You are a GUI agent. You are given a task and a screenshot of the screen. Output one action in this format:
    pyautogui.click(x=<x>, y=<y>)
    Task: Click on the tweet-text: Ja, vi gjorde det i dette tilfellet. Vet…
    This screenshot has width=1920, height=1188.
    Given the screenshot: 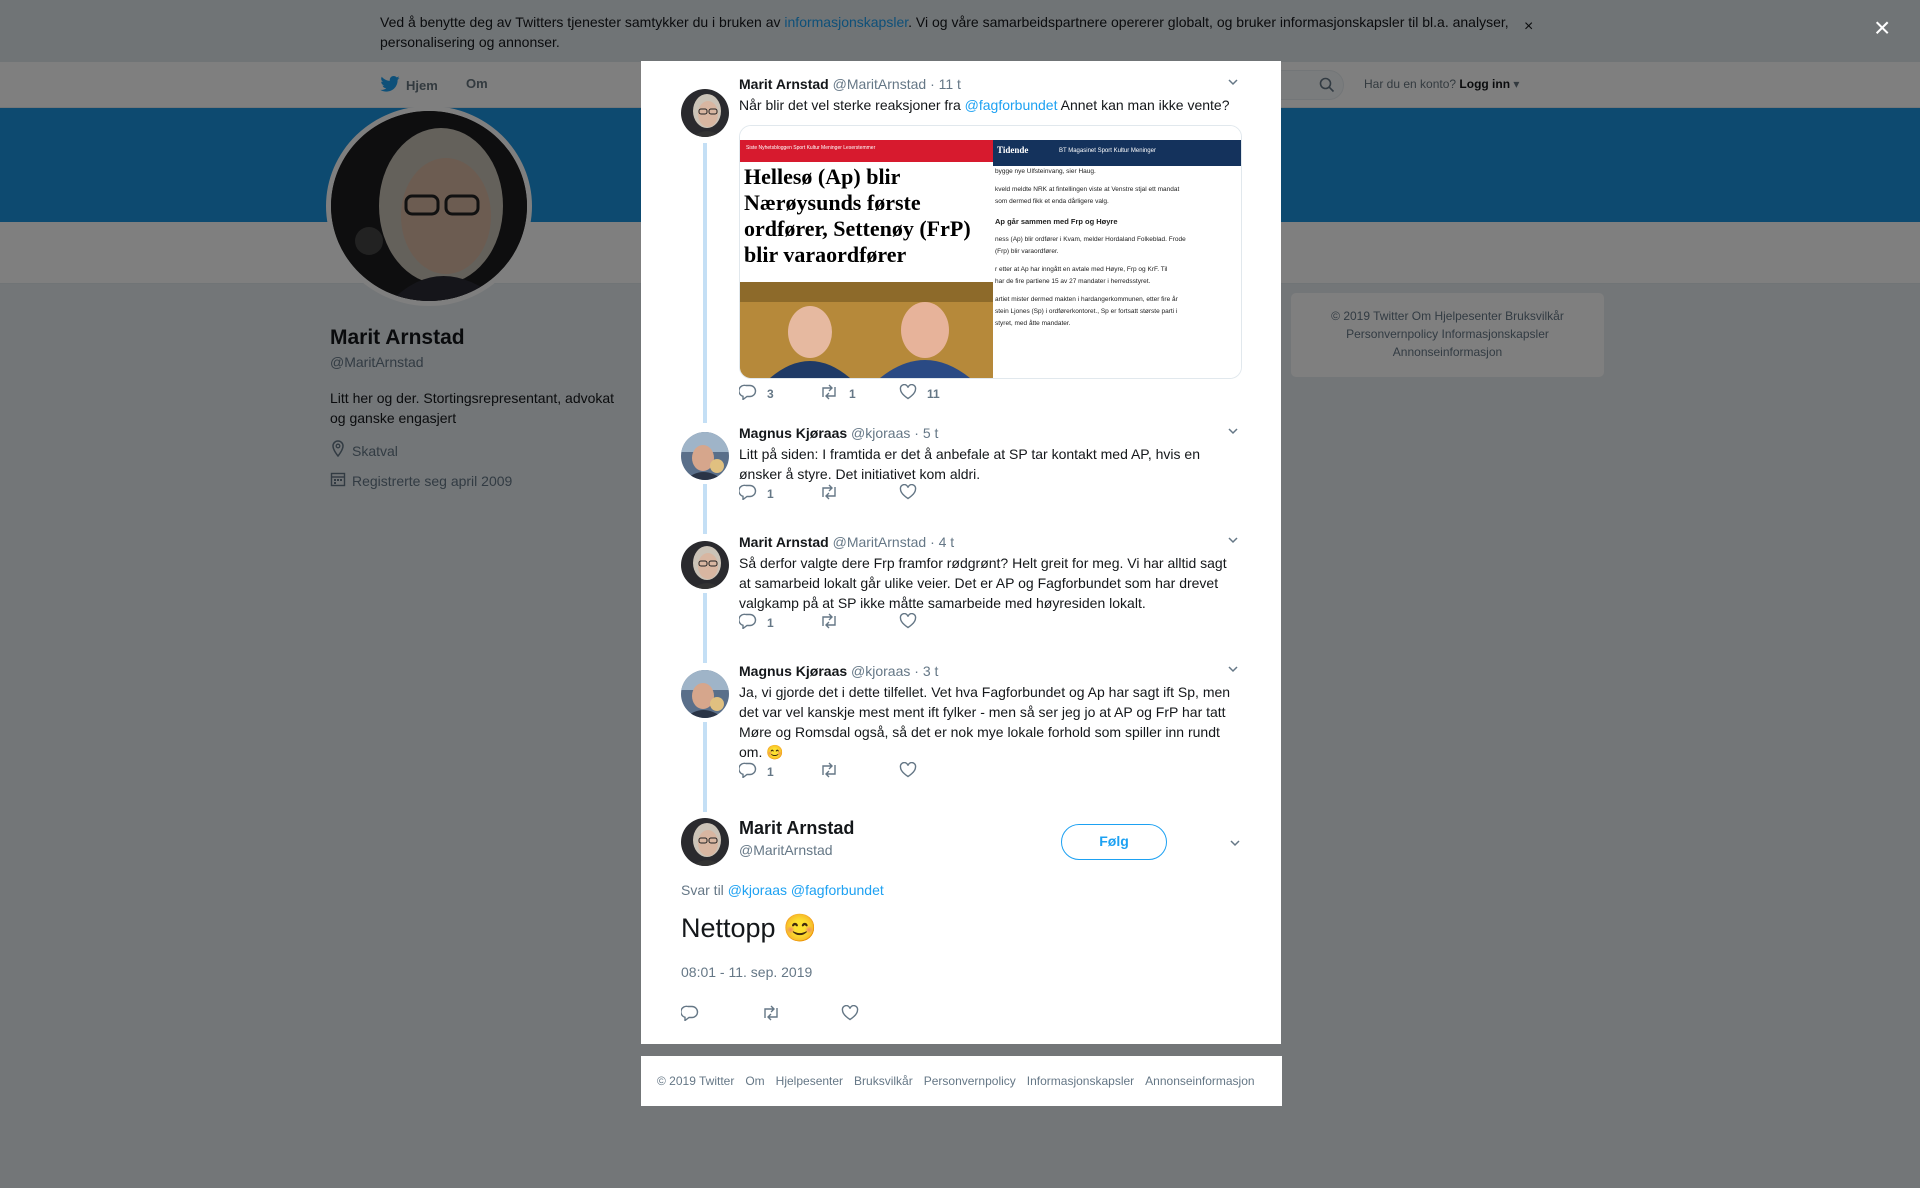 What is the action you would take?
    pyautogui.click(x=985, y=722)
    